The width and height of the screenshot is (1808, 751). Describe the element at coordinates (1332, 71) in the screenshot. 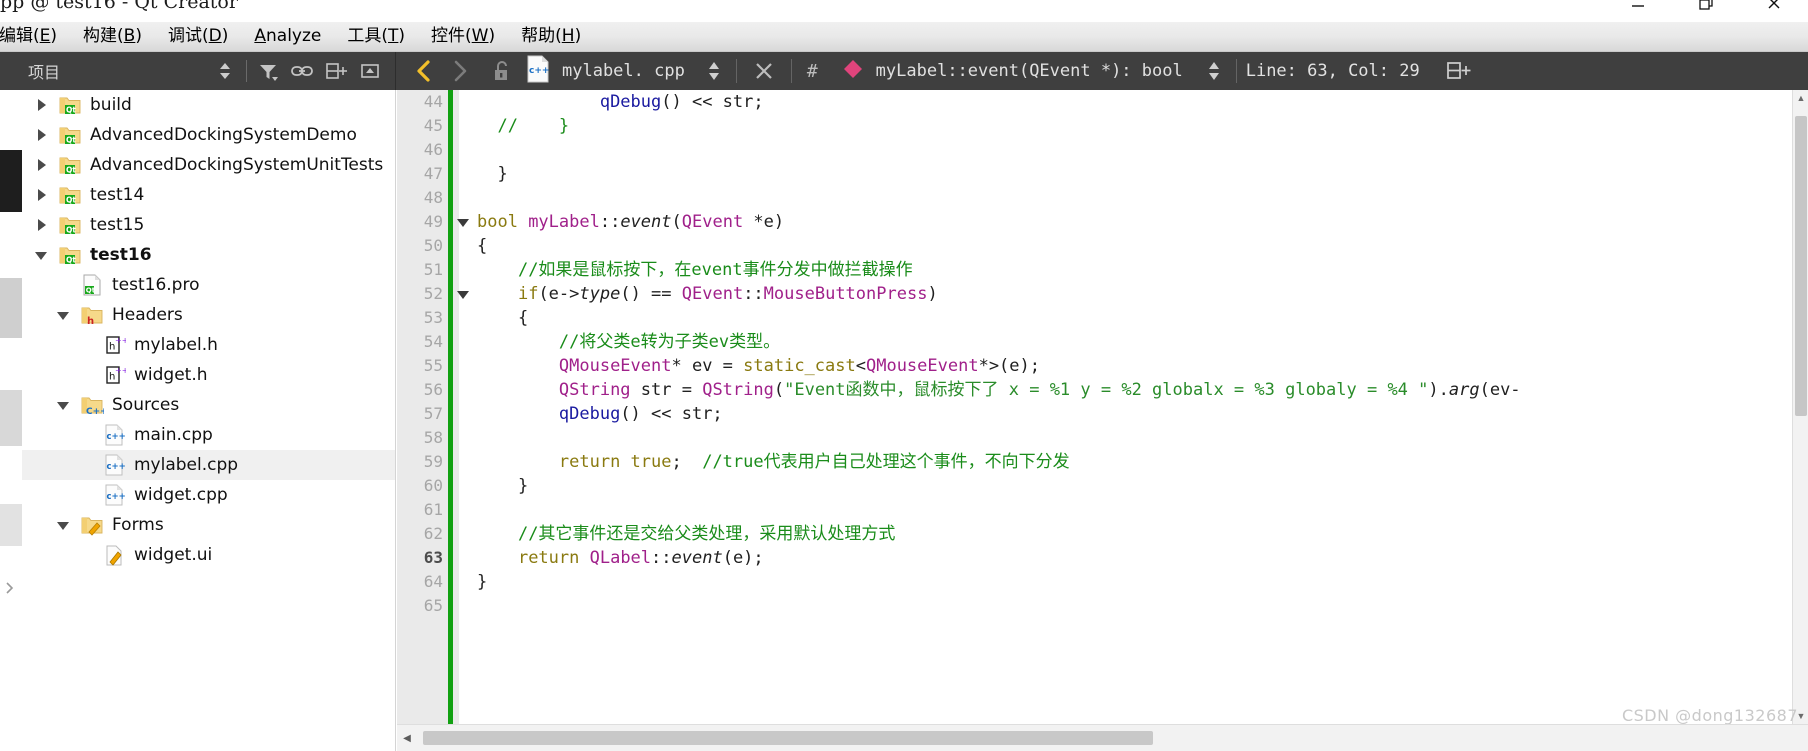

I see `cursor-position-label: Line: 63, Col: 29` at that location.